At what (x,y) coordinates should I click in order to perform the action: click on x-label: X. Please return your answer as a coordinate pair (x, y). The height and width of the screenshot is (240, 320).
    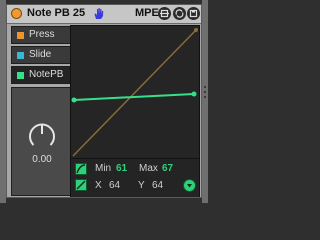
    Looking at the image, I should click on (98, 185).